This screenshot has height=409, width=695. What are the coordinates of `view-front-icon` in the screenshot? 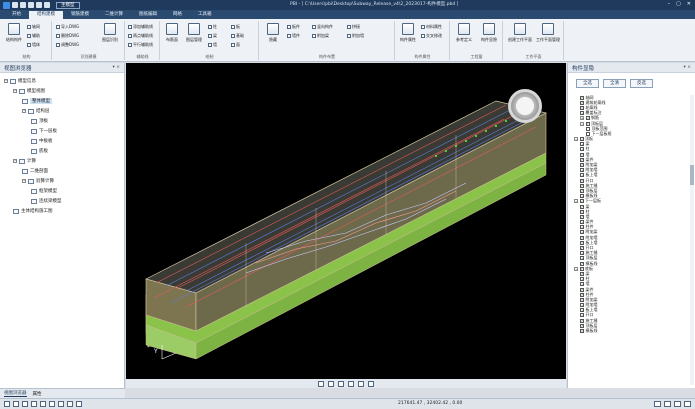 It's located at (341, 383).